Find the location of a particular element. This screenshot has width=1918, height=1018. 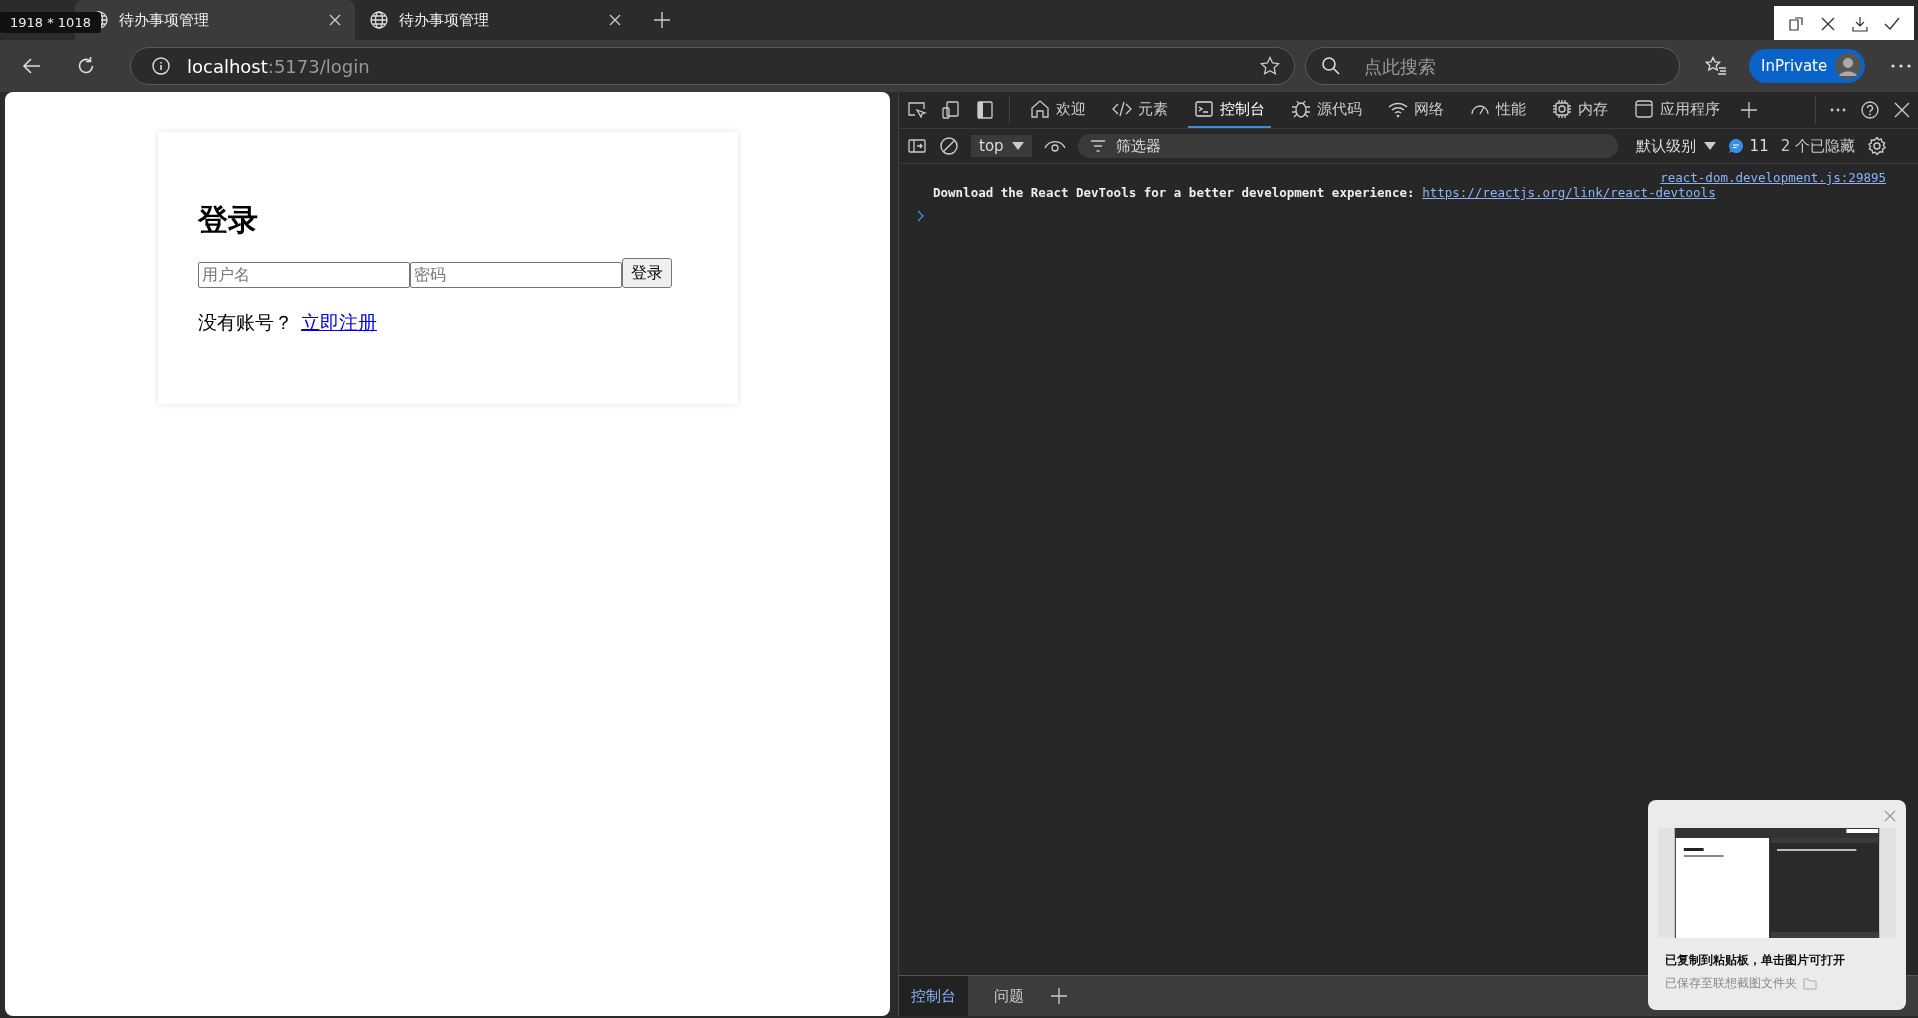

search-field: 点此搜索 is located at coordinates (1492, 66).